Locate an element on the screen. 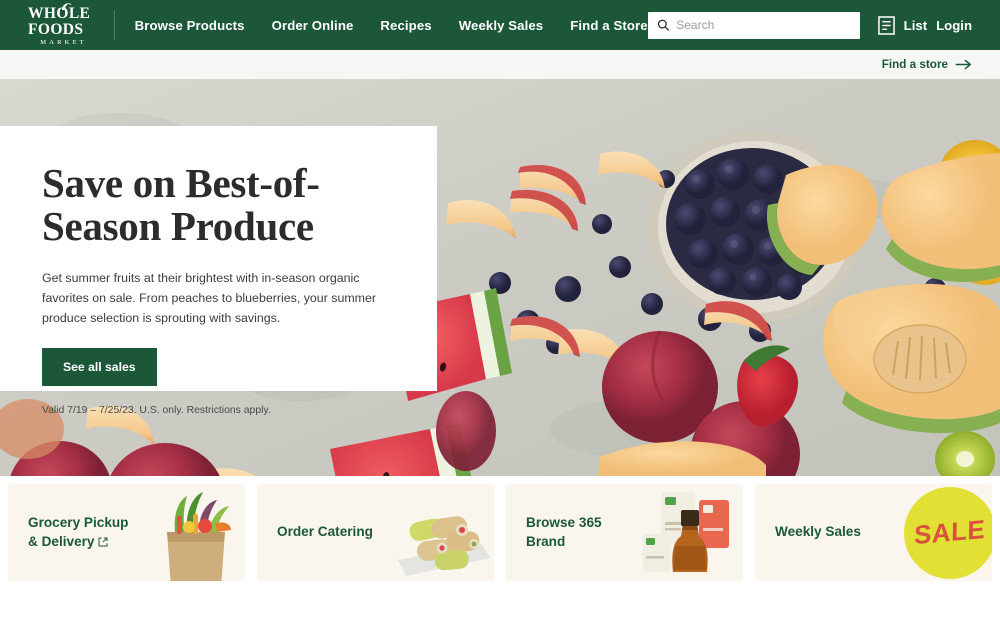 The height and width of the screenshot is (626, 1000). card-label-grocery: Grocery Pickup & Delivery is located at coordinates (68, 532).